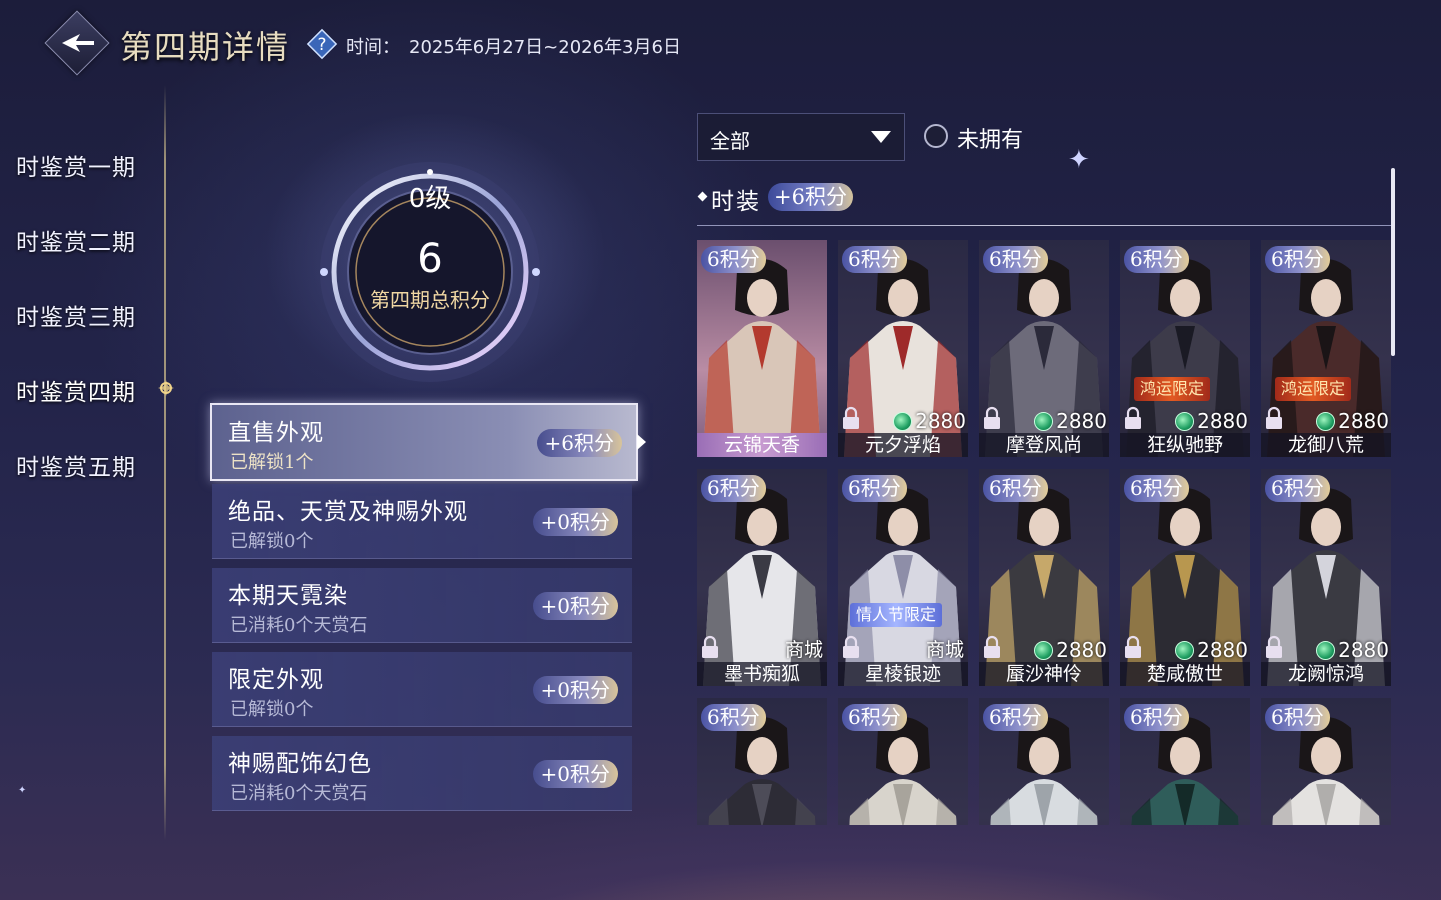  I want to click on sparkle-icon: ✦, so click(1079, 160).